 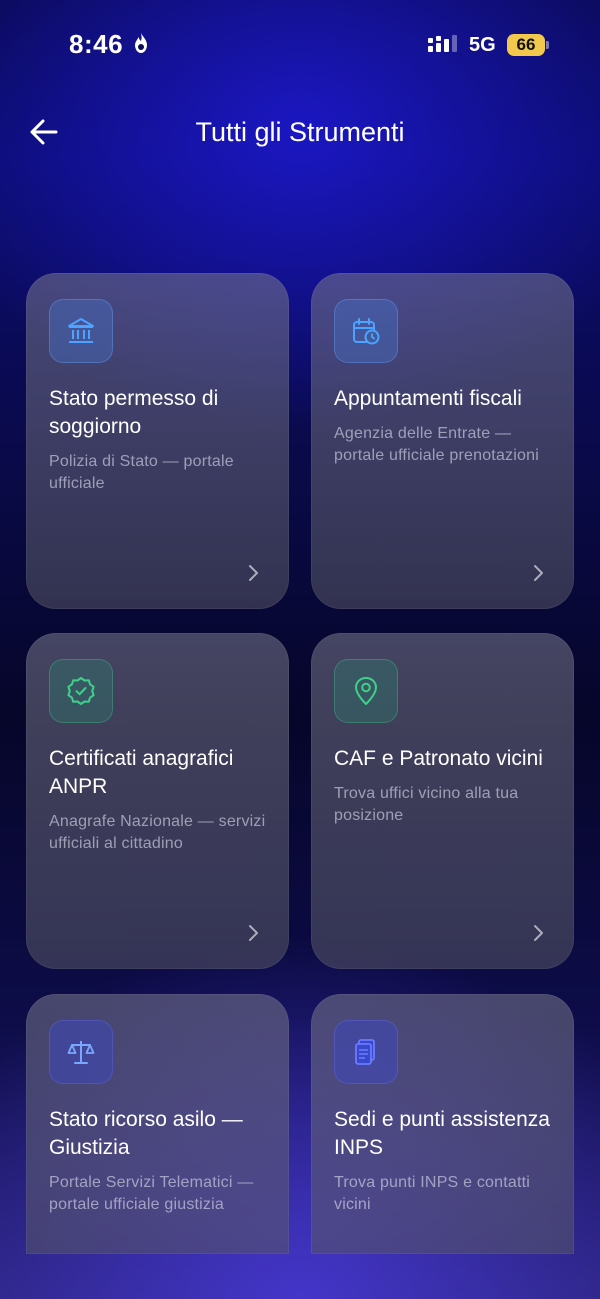 I want to click on card-title: Certificati anagrafici ANPR, so click(x=141, y=772).